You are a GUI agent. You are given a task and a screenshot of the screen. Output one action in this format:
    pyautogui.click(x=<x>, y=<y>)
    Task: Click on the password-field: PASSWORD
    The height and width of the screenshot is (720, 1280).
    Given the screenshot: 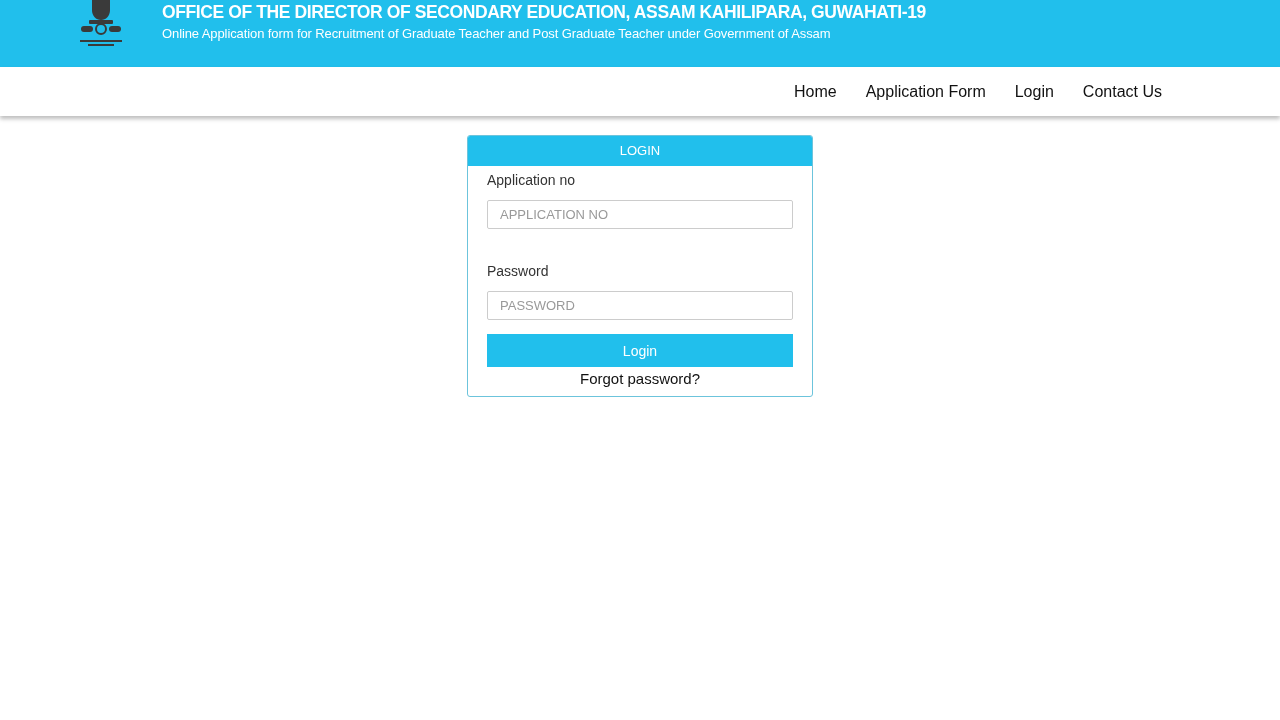 What is the action you would take?
    pyautogui.click(x=640, y=305)
    